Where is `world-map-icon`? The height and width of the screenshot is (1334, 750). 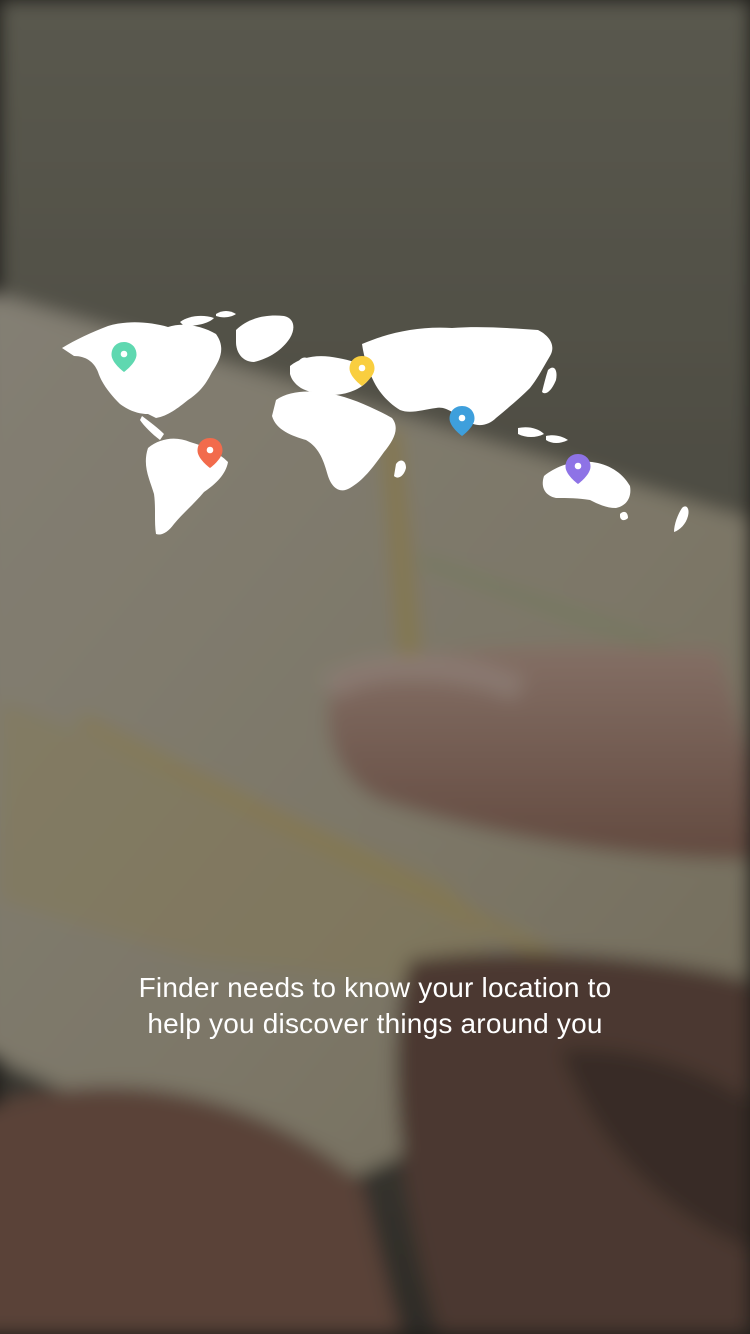
world-map-icon is located at coordinates (375, 423).